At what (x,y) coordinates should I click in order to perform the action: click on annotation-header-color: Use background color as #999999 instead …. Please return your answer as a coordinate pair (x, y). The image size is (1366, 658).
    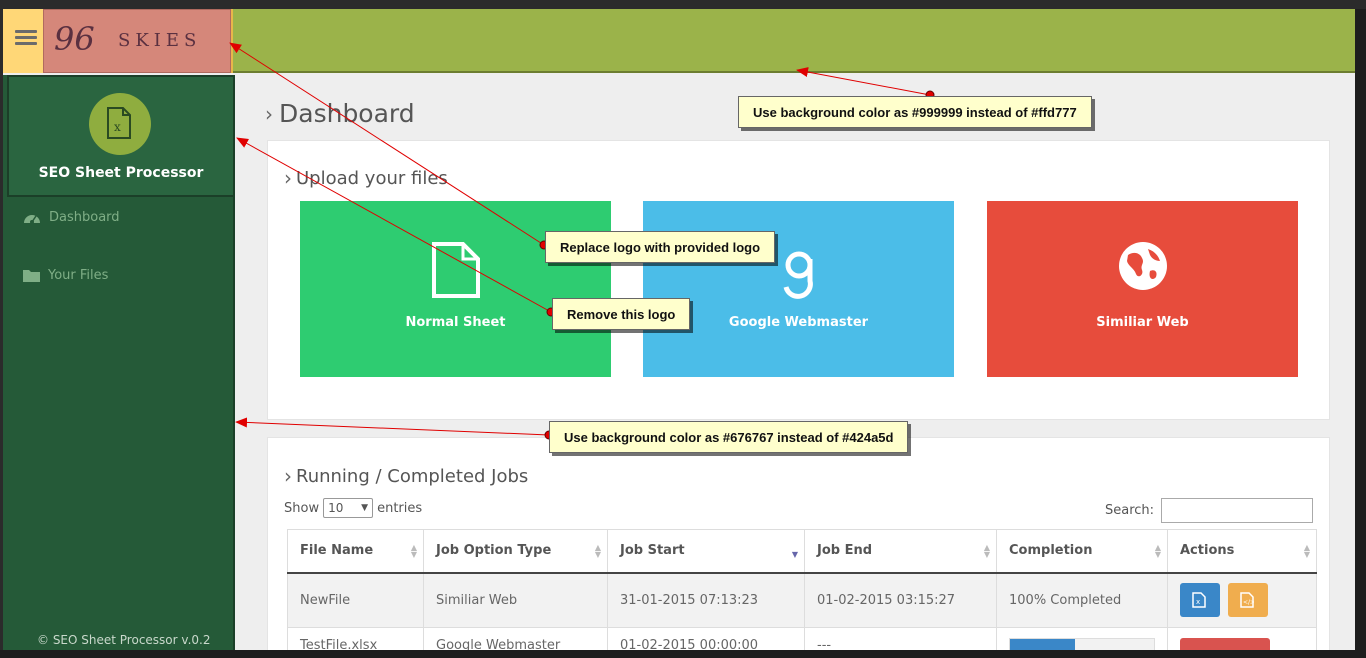
    Looking at the image, I should click on (915, 112).